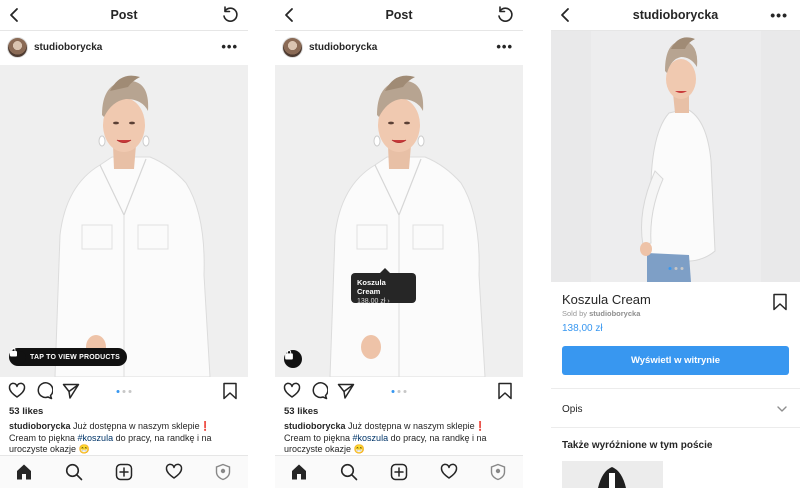  I want to click on product-tag-price-row: 138,00 zł ›, so click(383, 301).